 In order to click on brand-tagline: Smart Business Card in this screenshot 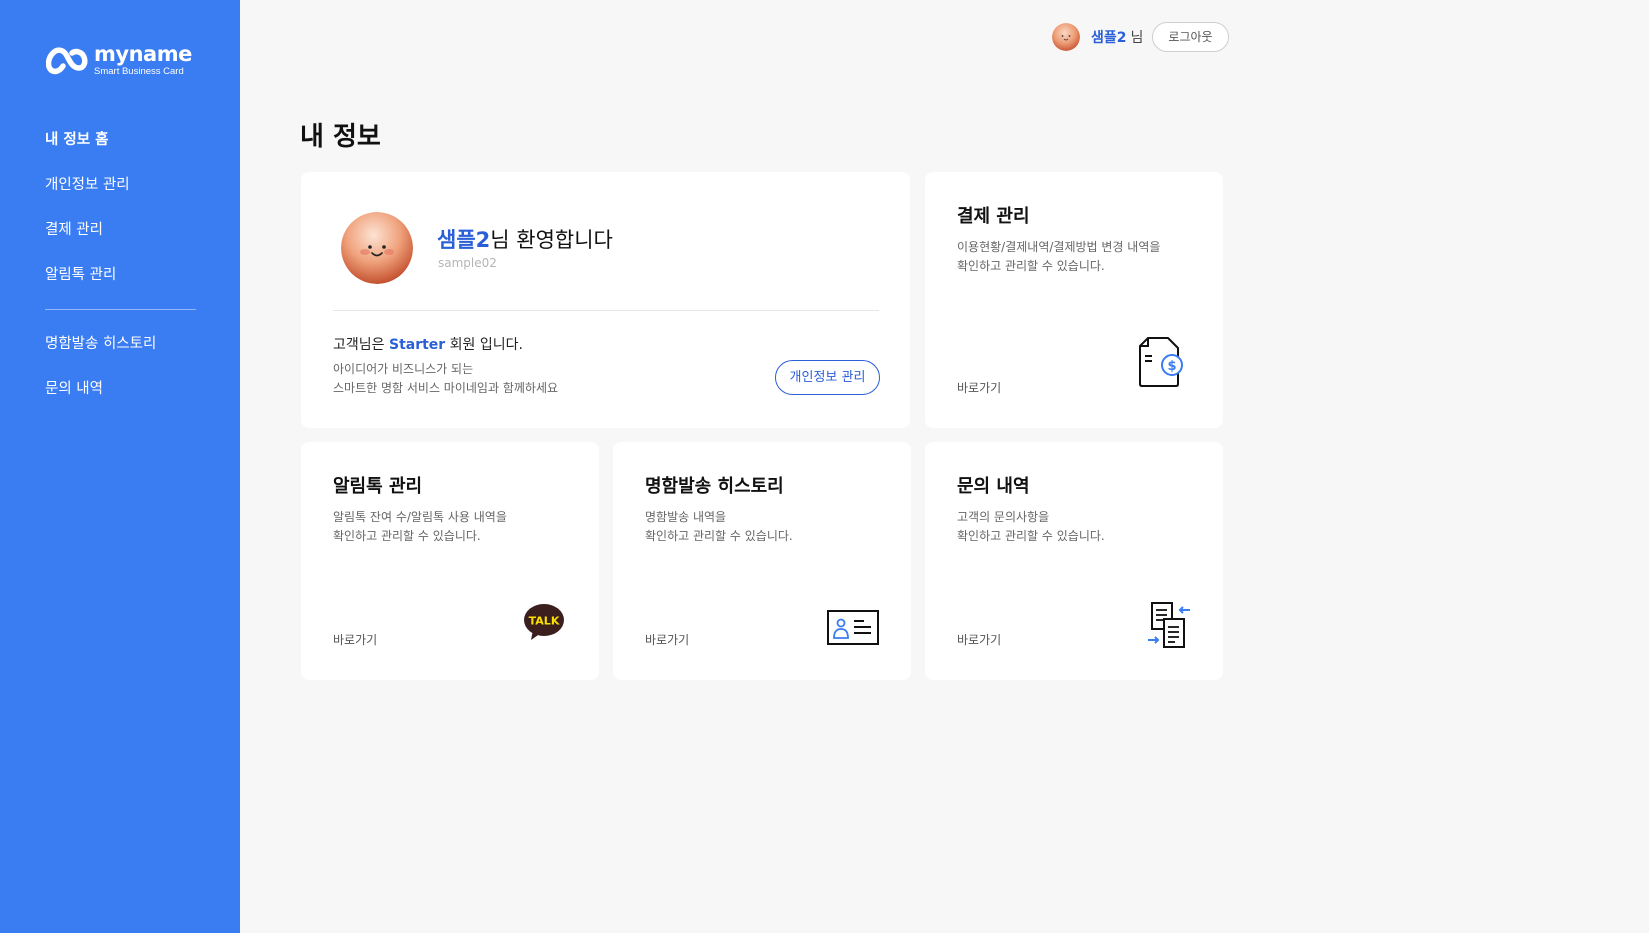, I will do `click(139, 71)`.